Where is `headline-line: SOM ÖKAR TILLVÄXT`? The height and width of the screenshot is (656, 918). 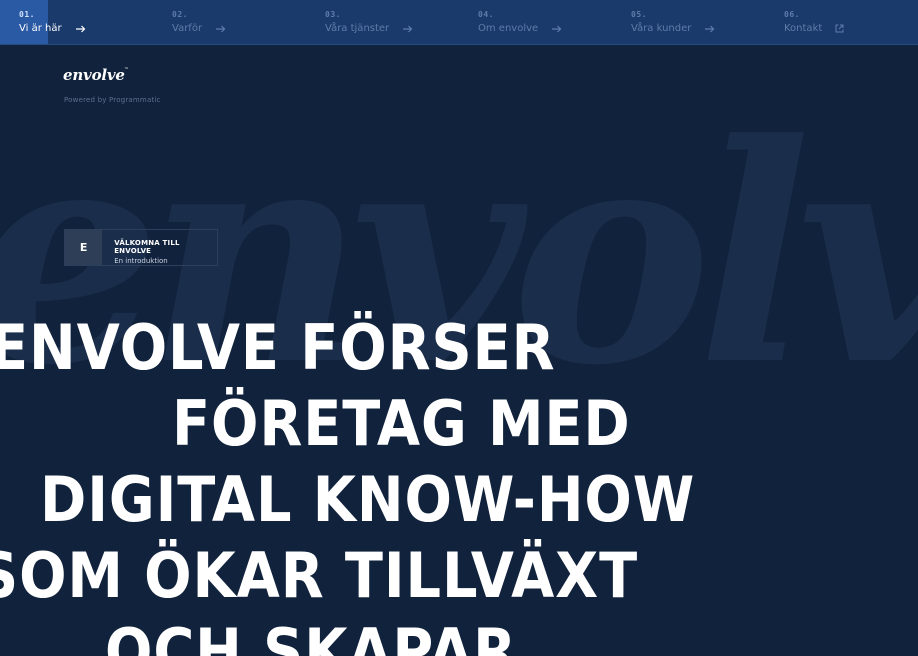
headline-line: SOM ÖKAR TILLVÄXT is located at coordinates (319, 575).